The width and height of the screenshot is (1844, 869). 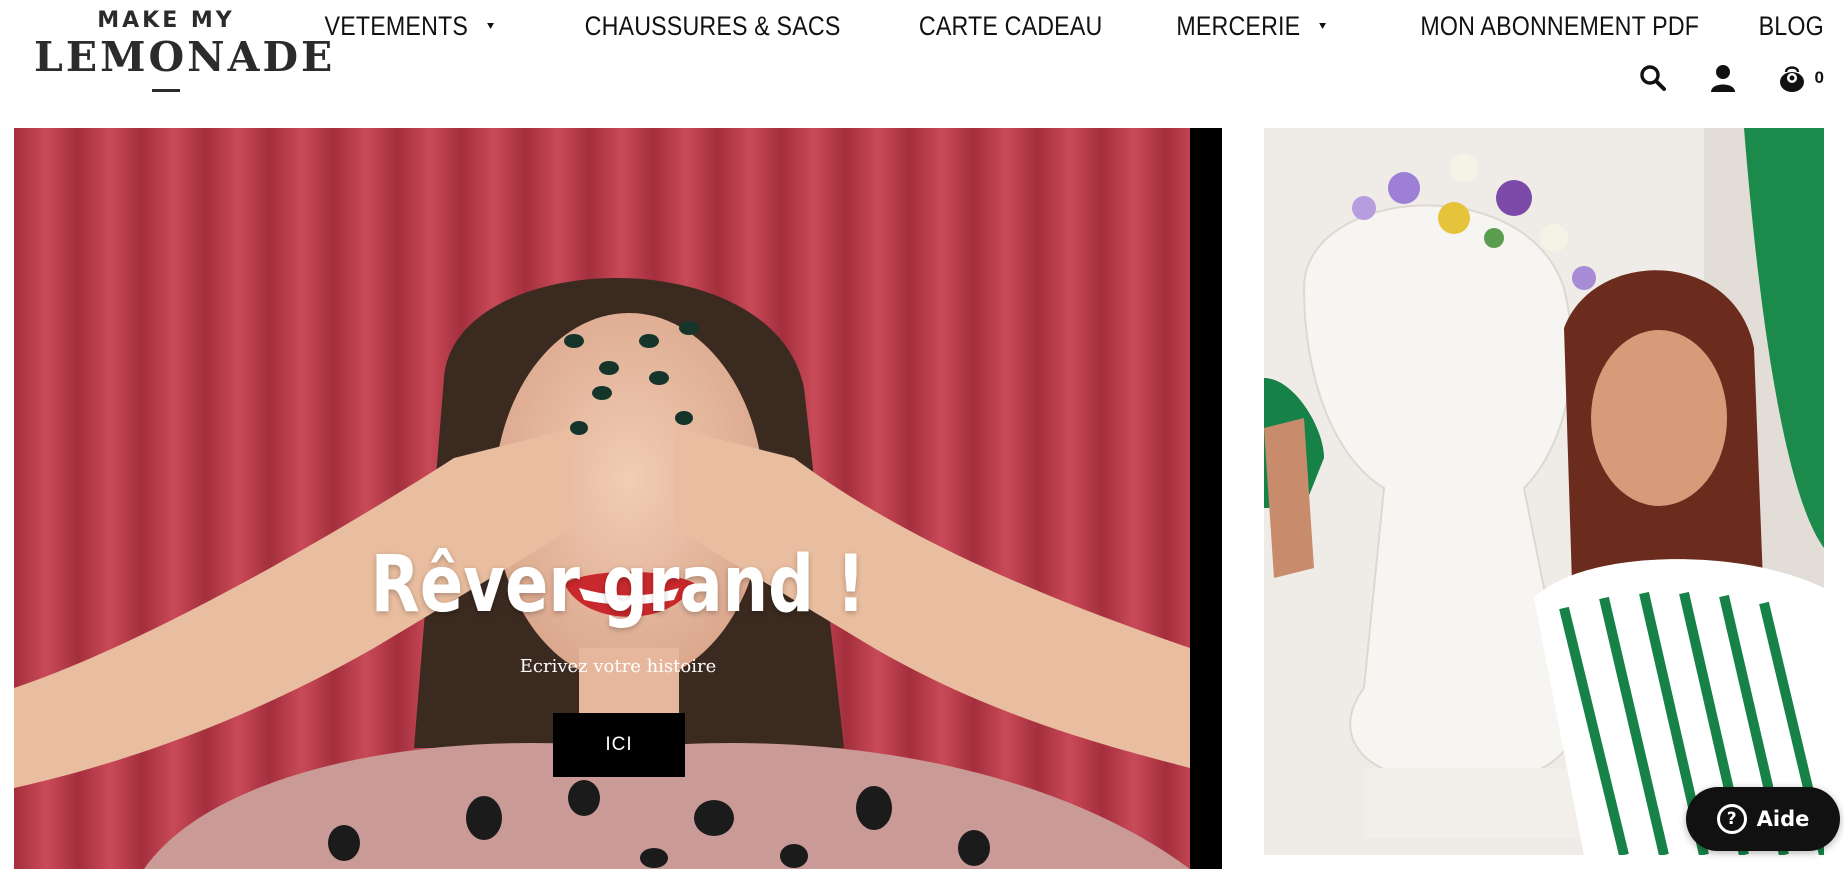 I want to click on nav-item-mercerie: MERCERIE, so click(x=1251, y=26).